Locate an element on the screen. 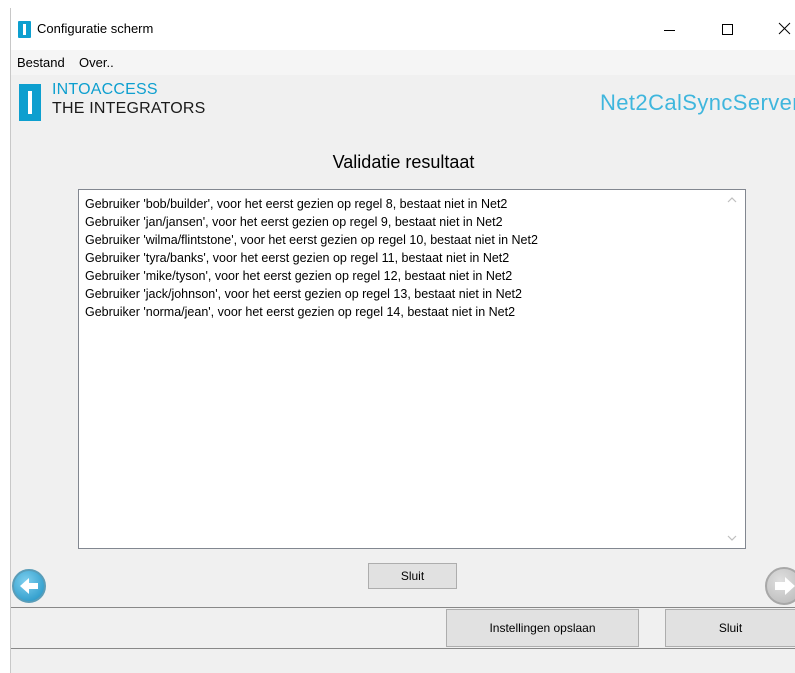 This screenshot has width=795, height=673. close-icon is located at coordinates (784, 28).